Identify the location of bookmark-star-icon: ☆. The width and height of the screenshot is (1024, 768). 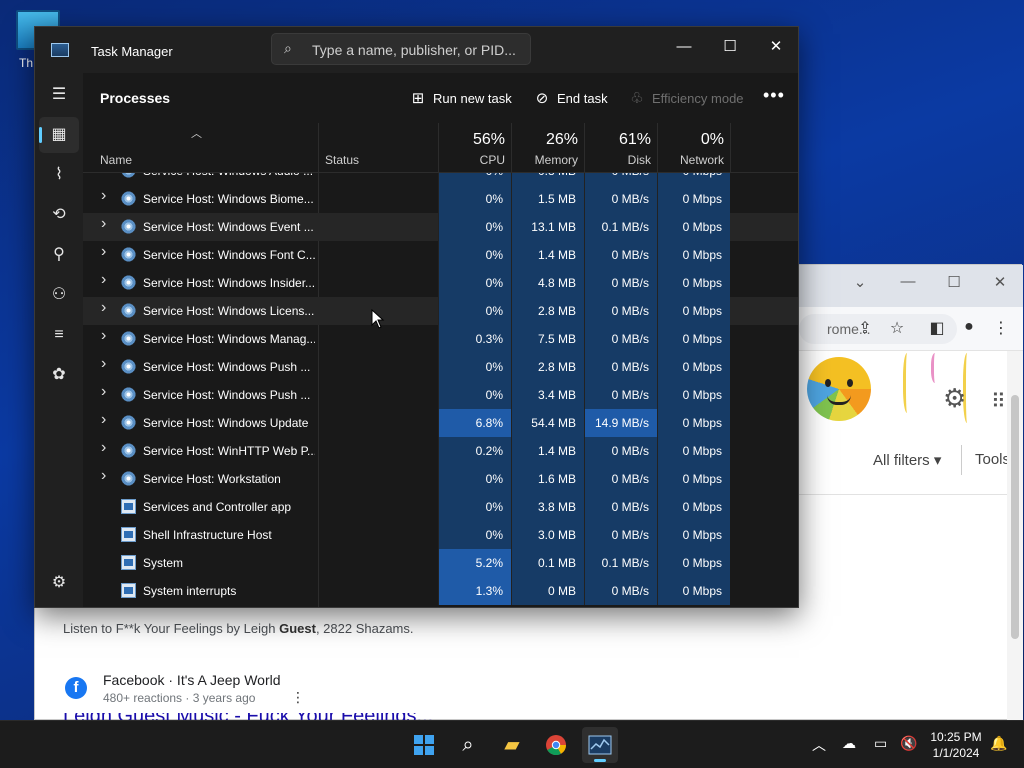
(897, 328).